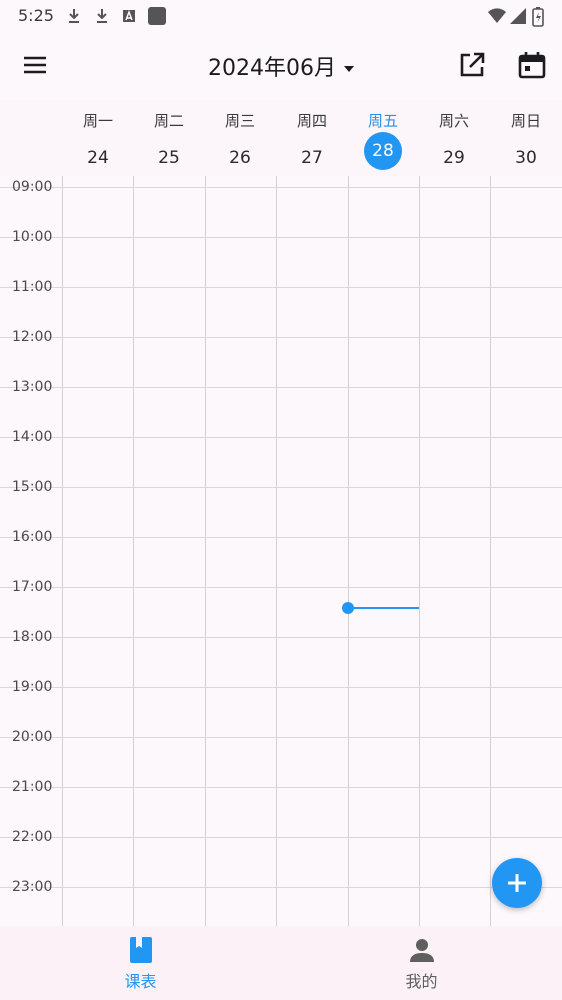 This screenshot has height=1000, width=562. Describe the element at coordinates (98, 143) in the screenshot. I see `day-header-mon: 周一 24` at that location.